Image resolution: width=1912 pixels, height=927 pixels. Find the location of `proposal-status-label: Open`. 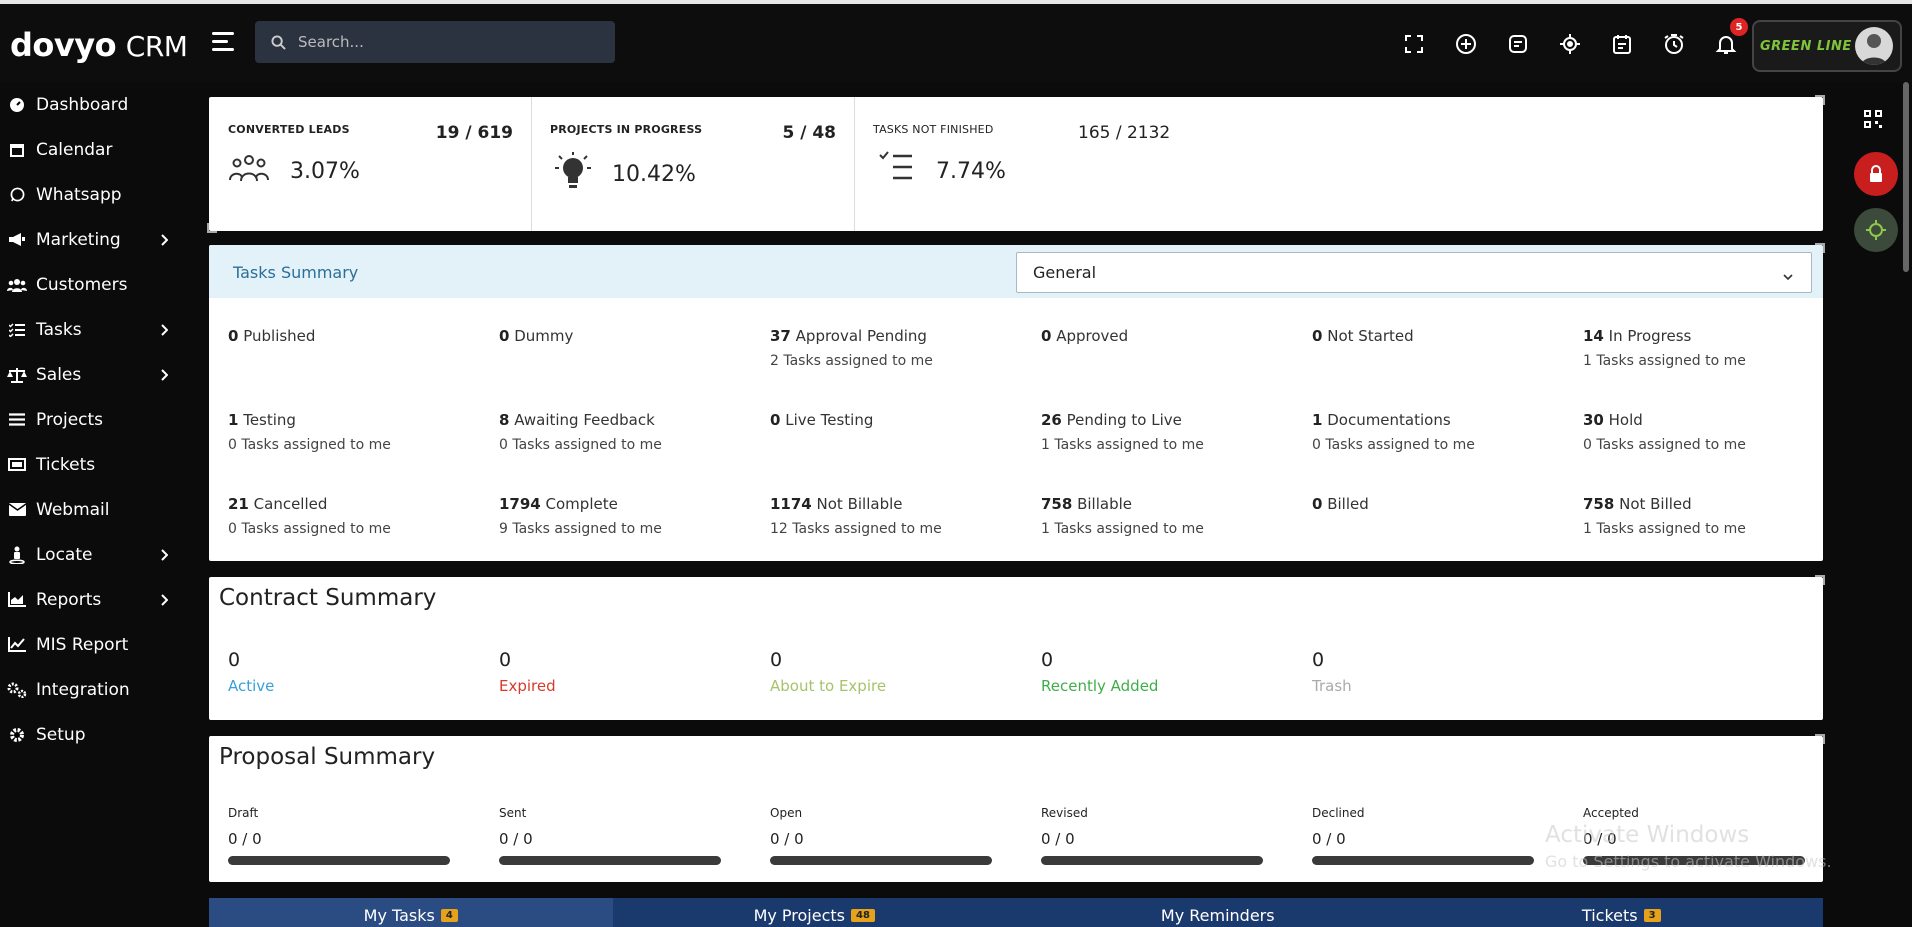

proposal-status-label: Open is located at coordinates (786, 813).